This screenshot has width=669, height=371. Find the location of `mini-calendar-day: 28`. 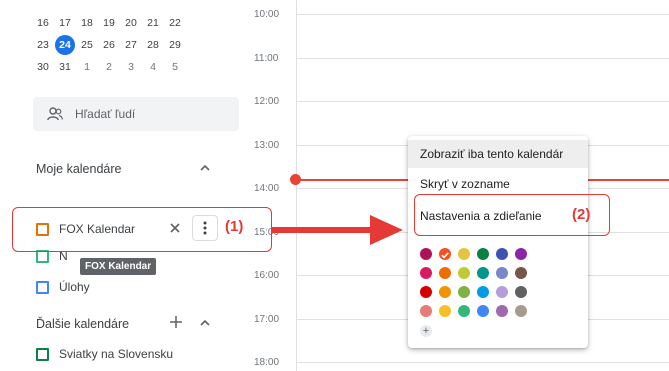

mini-calendar-day: 28 is located at coordinates (153, 45).